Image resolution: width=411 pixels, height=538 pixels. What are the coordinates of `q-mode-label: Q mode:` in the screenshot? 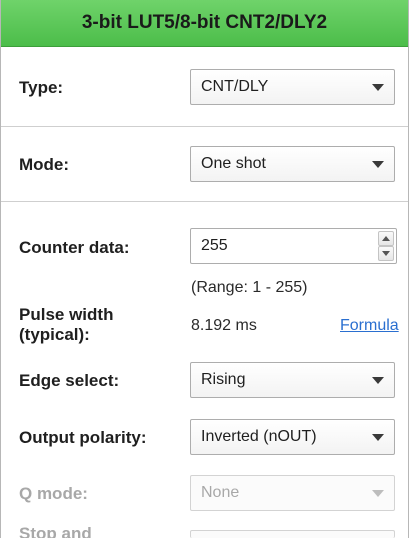 It's located at (53, 493).